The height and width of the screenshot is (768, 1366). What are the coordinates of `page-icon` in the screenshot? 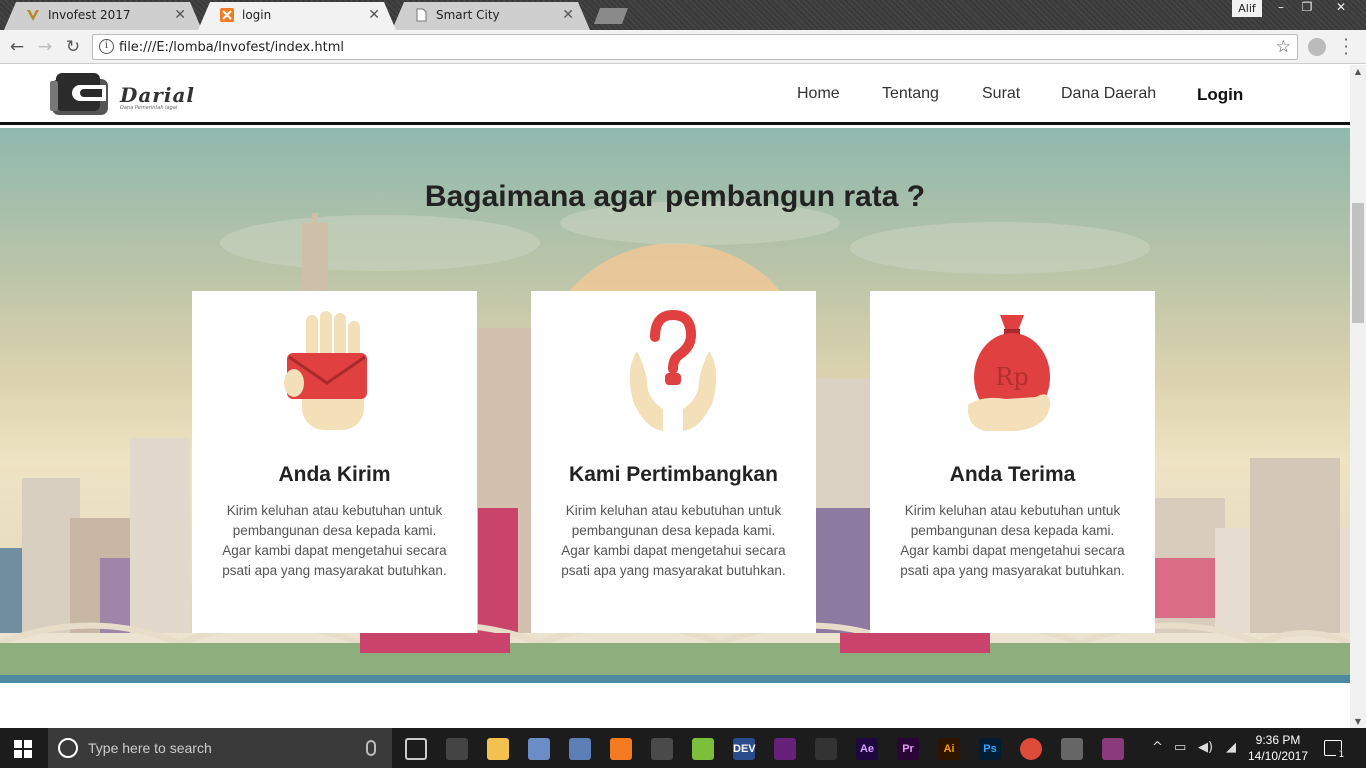 It's located at (421, 15).